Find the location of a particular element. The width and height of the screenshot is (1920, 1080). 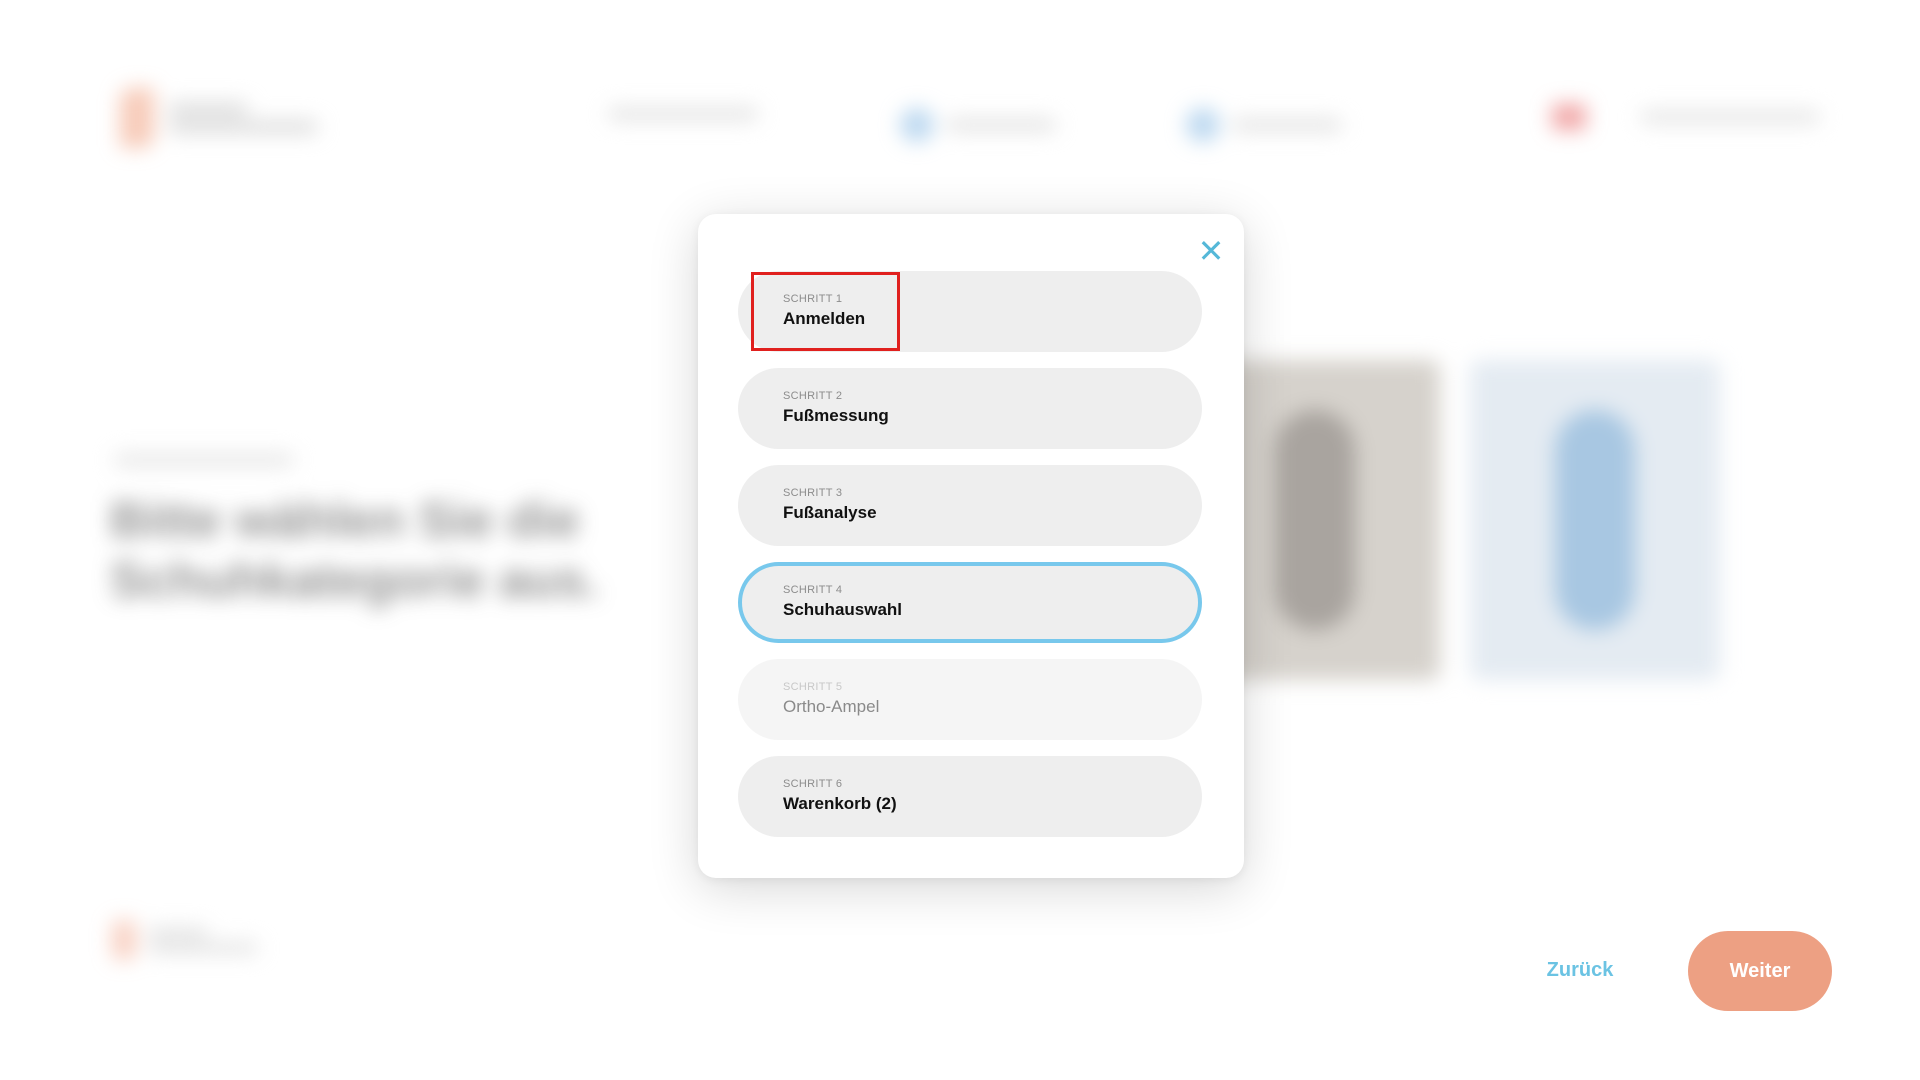

step-title: Fußmessung is located at coordinates (836, 415).